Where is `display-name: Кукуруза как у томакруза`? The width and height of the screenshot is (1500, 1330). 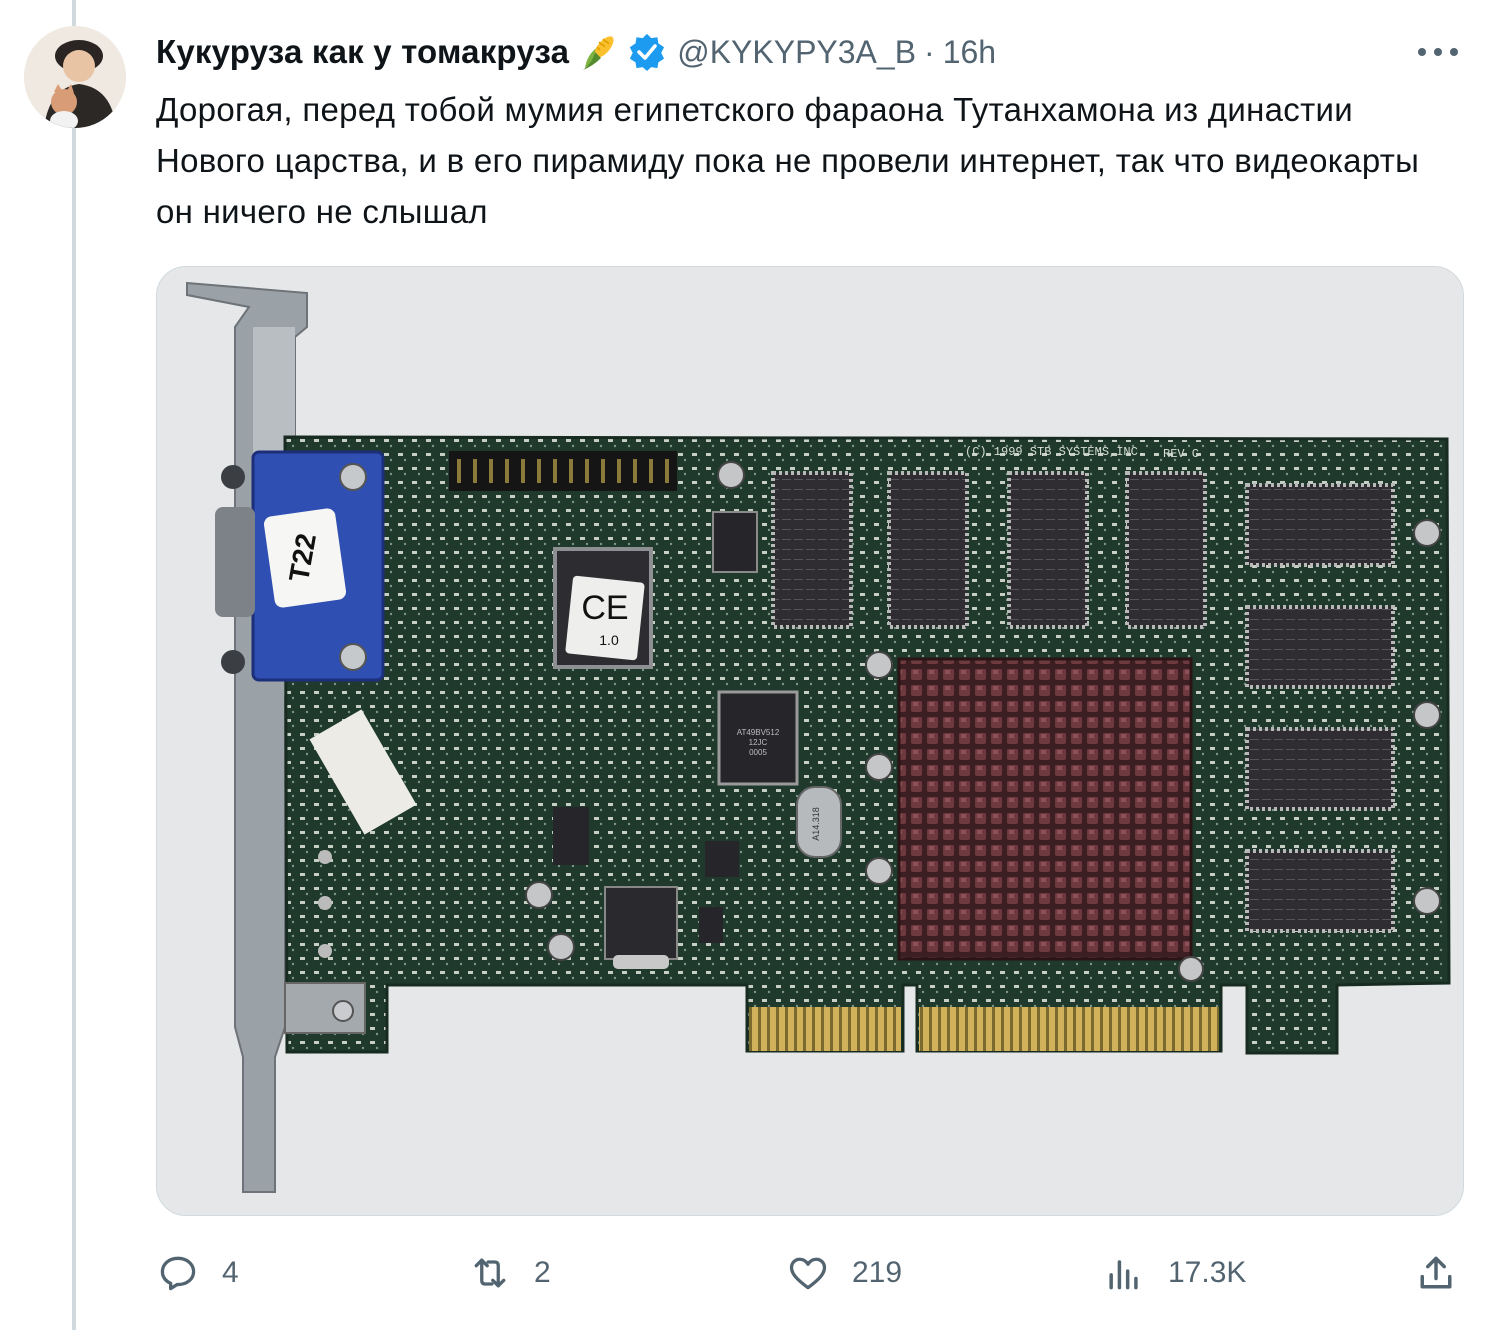 display-name: Кукуруза как у томакруза is located at coordinates (362, 52).